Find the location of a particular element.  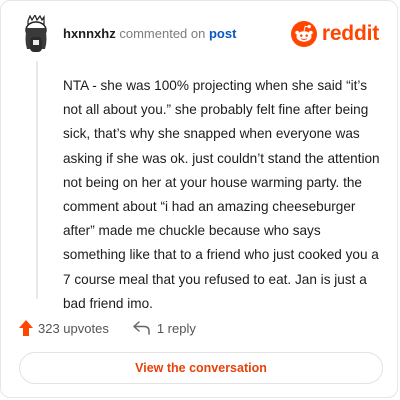

reddit-brand: reddit is located at coordinates (334, 34).